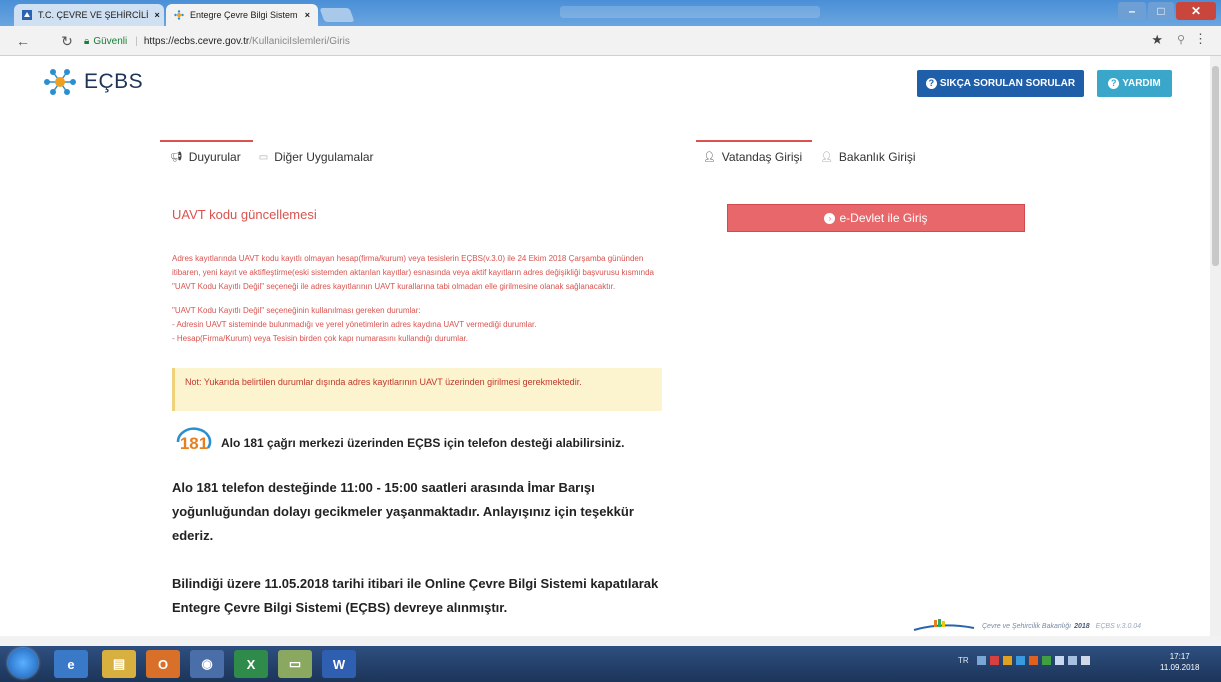  What do you see at coordinates (1215, 166) in the screenshot?
I see `scrollbar-thumb` at bounding box center [1215, 166].